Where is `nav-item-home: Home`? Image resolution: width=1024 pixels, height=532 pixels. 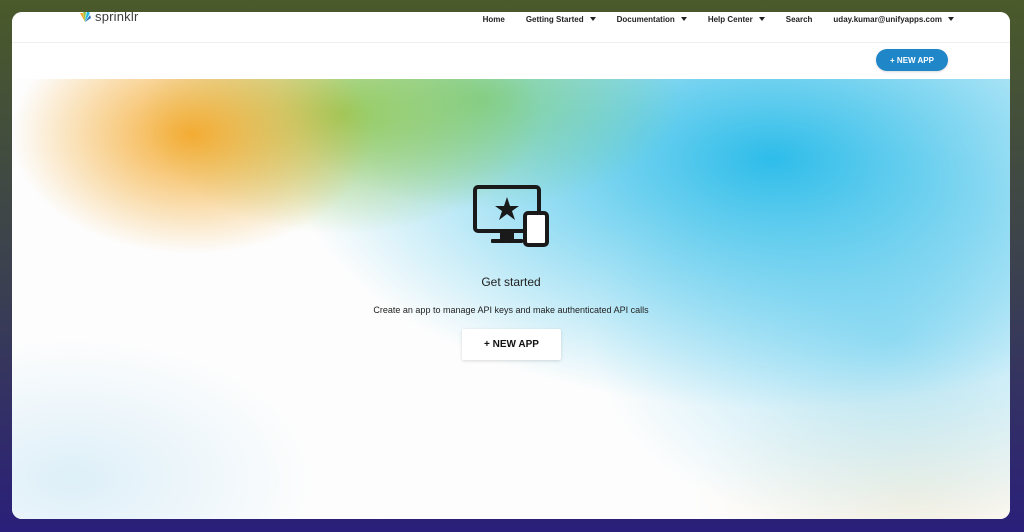
nav-item-home: Home is located at coordinates (494, 19).